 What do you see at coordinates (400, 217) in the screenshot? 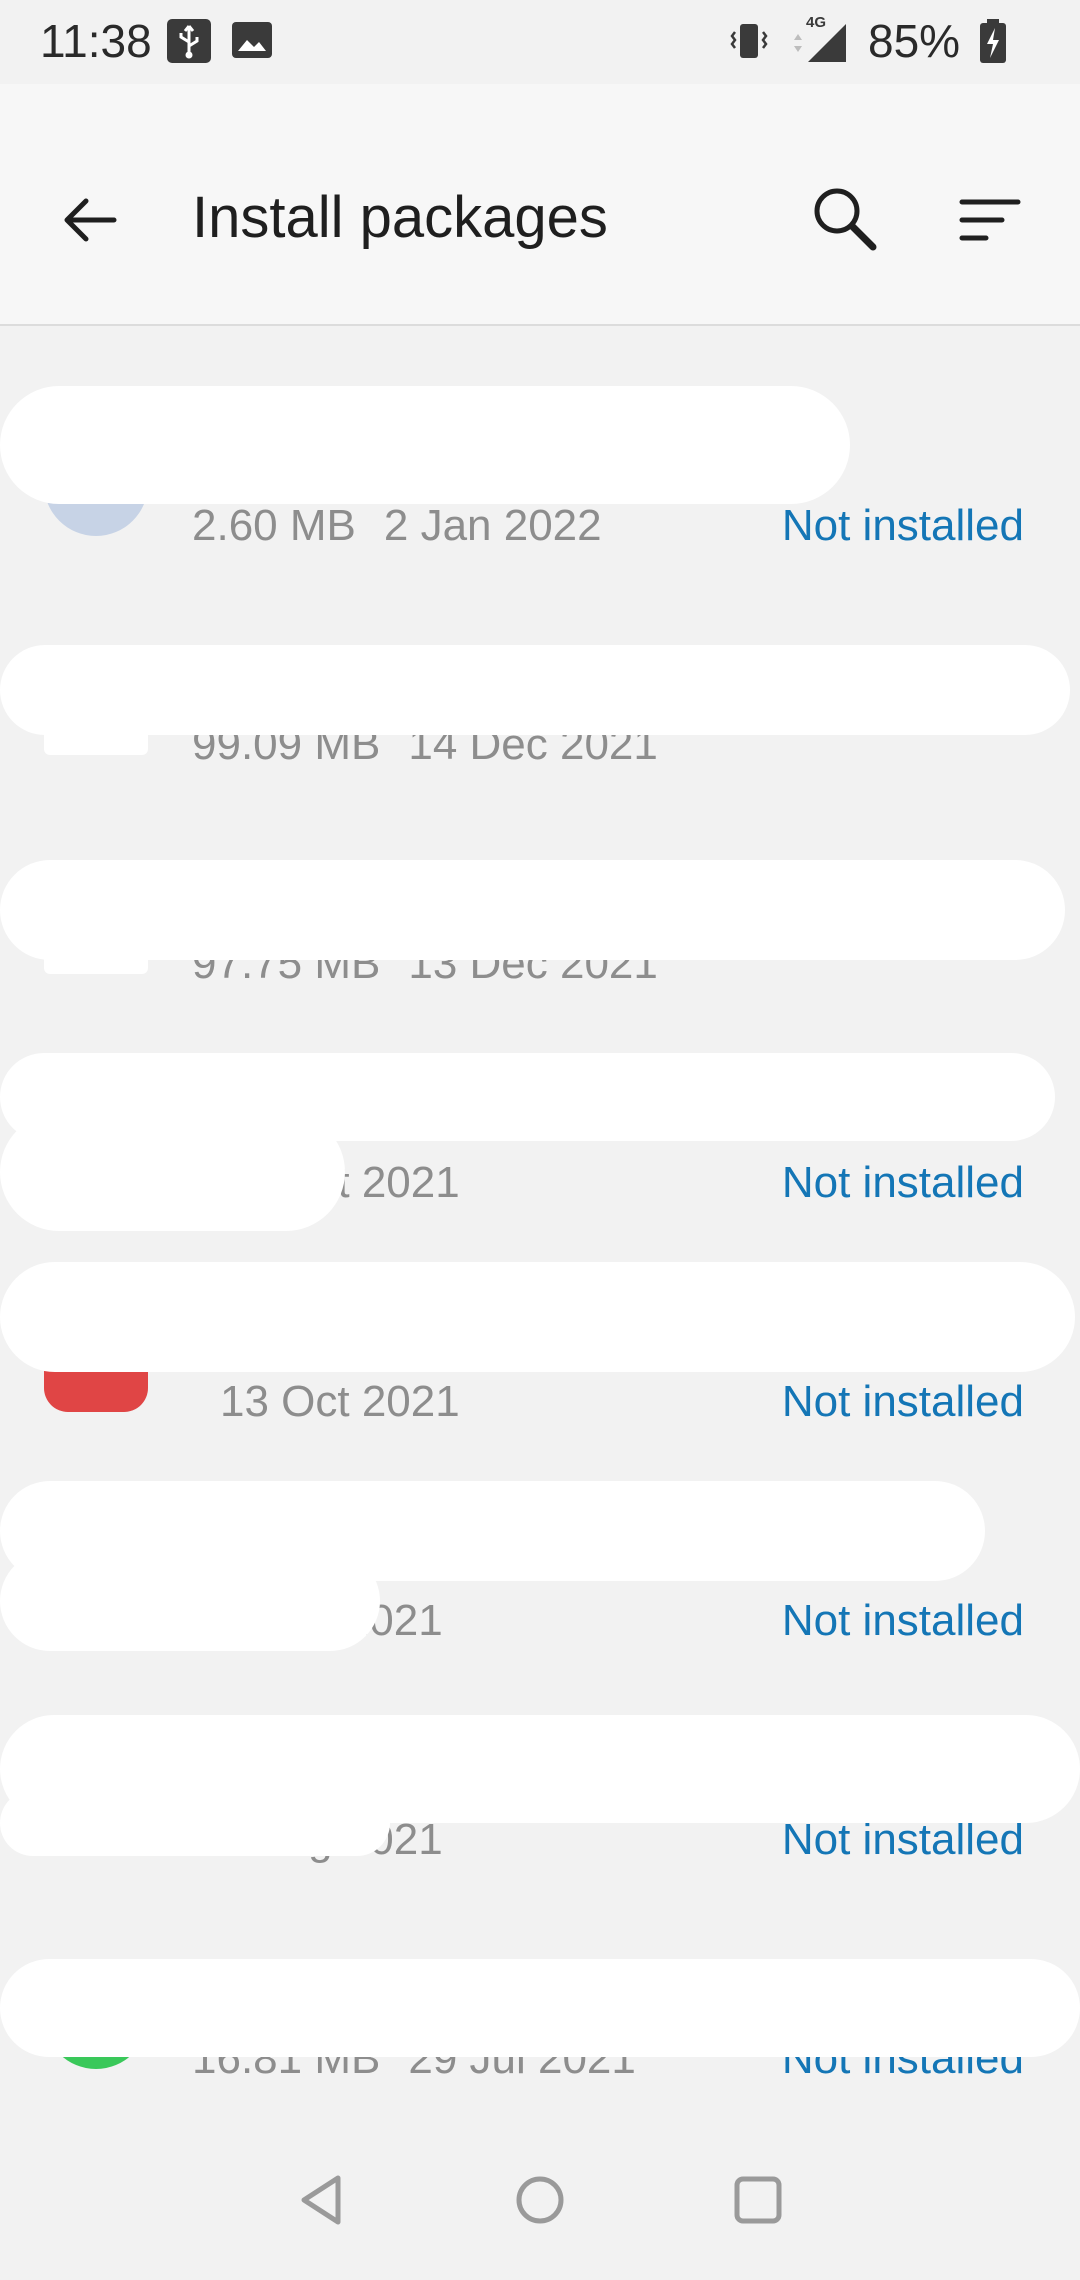
I see `page-title: Install packages` at bounding box center [400, 217].